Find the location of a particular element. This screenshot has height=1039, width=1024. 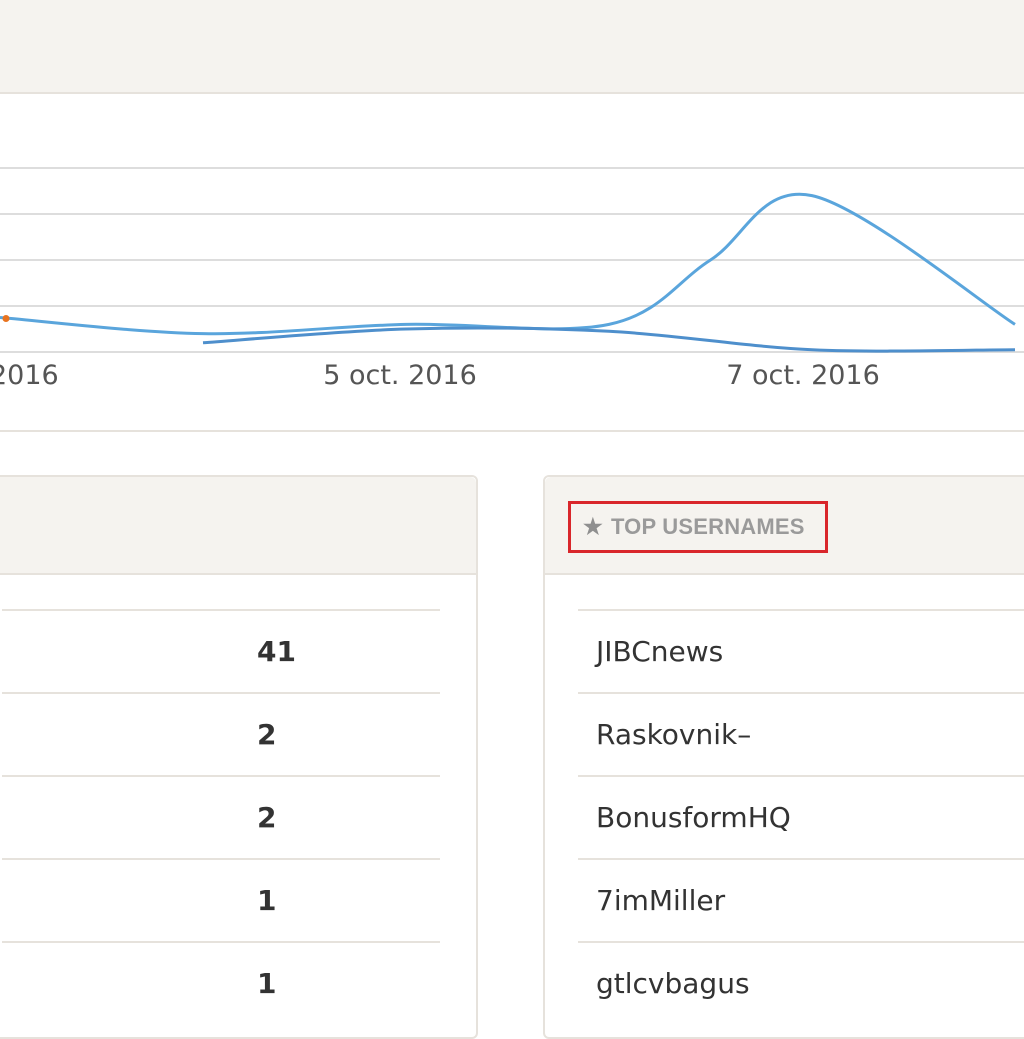

username-link: gtlcvbagus is located at coordinates (673, 983).